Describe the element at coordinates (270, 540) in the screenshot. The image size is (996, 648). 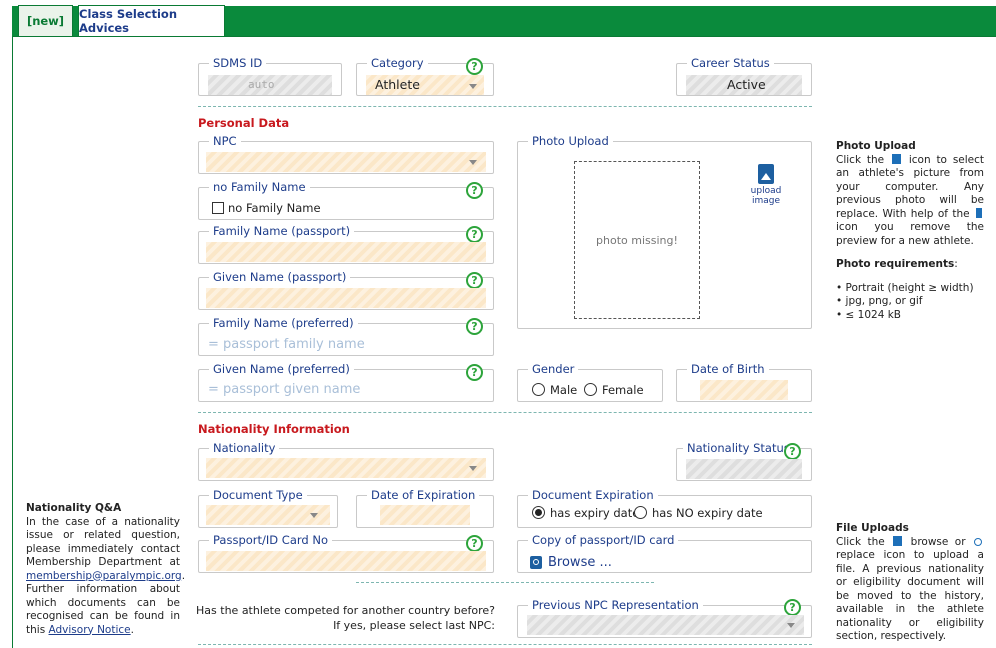
I see `passport-no-label: Passport/ID Card No` at that location.